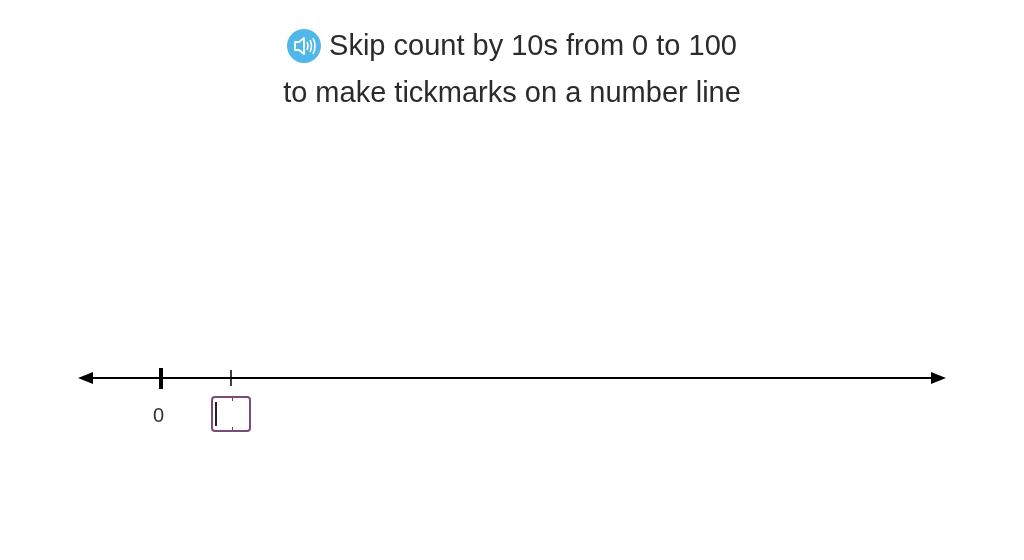 This screenshot has height=560, width=1024. Describe the element at coordinates (512, 92) in the screenshot. I see `instruction-text: to make tickmarks on a number line` at that location.